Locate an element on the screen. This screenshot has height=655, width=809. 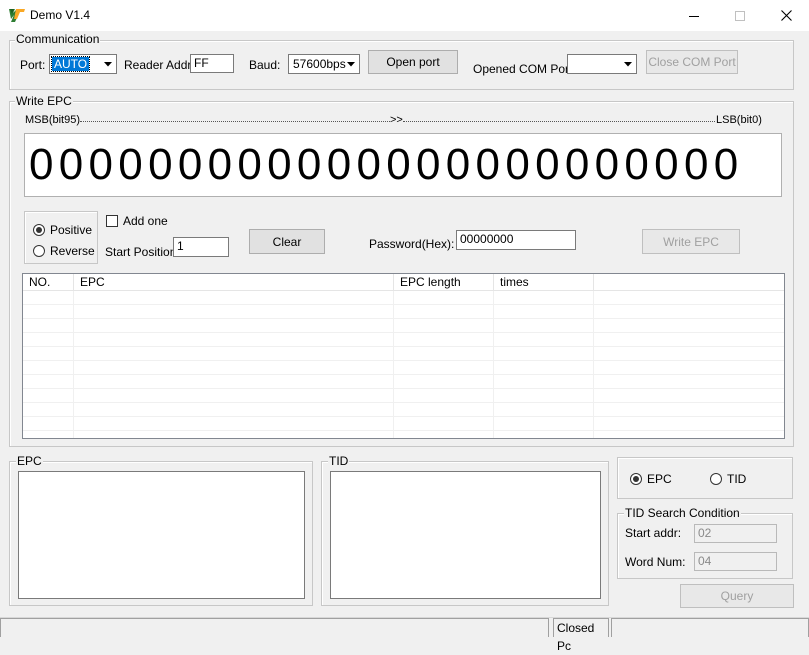
reverse-radio is located at coordinates (39, 251).